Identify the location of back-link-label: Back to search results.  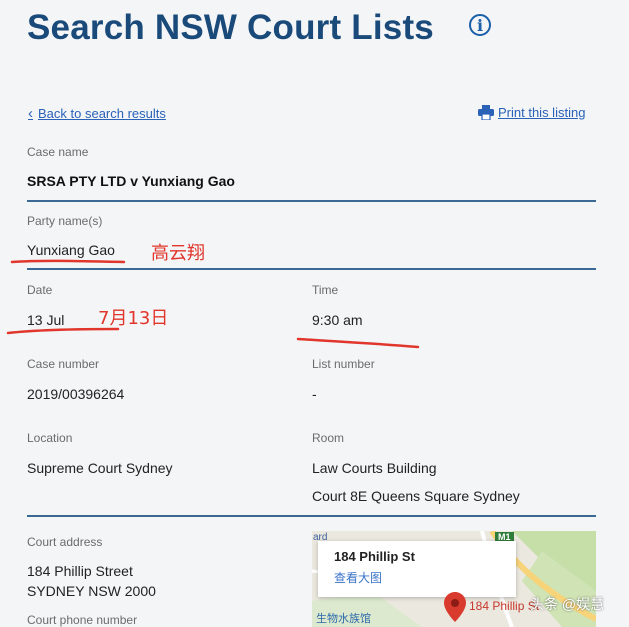
(102, 113).